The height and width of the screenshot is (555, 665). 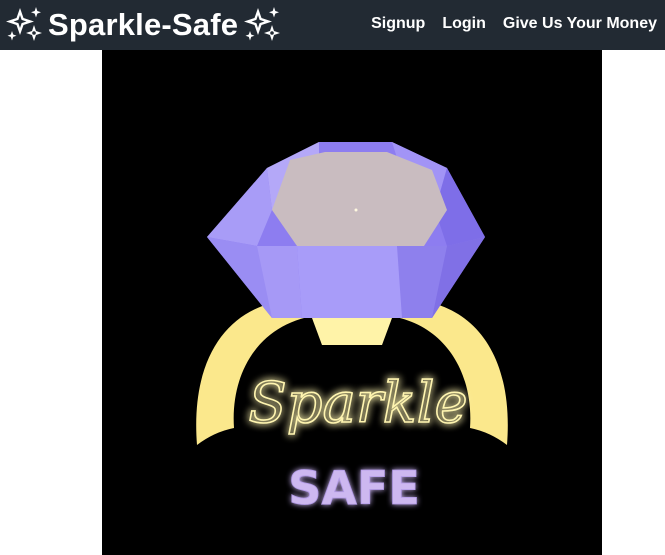 I want to click on nav-links: Signup Login Give Us Your Money, so click(x=514, y=24).